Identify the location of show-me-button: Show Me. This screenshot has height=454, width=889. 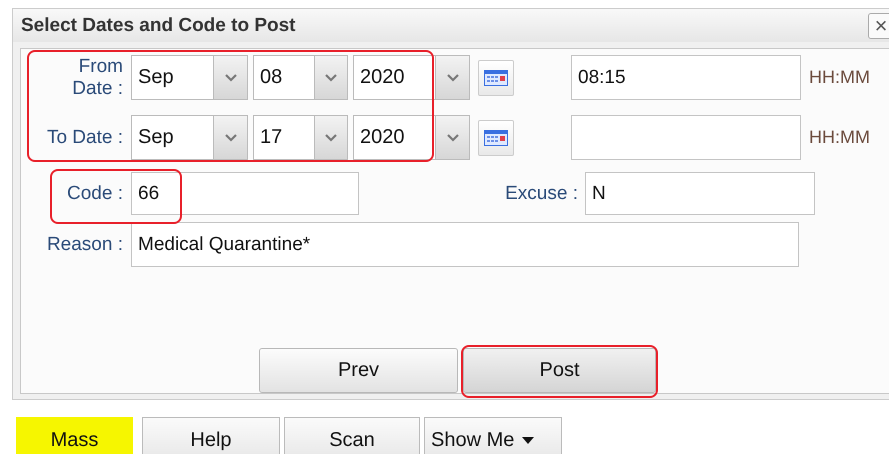
(493, 435).